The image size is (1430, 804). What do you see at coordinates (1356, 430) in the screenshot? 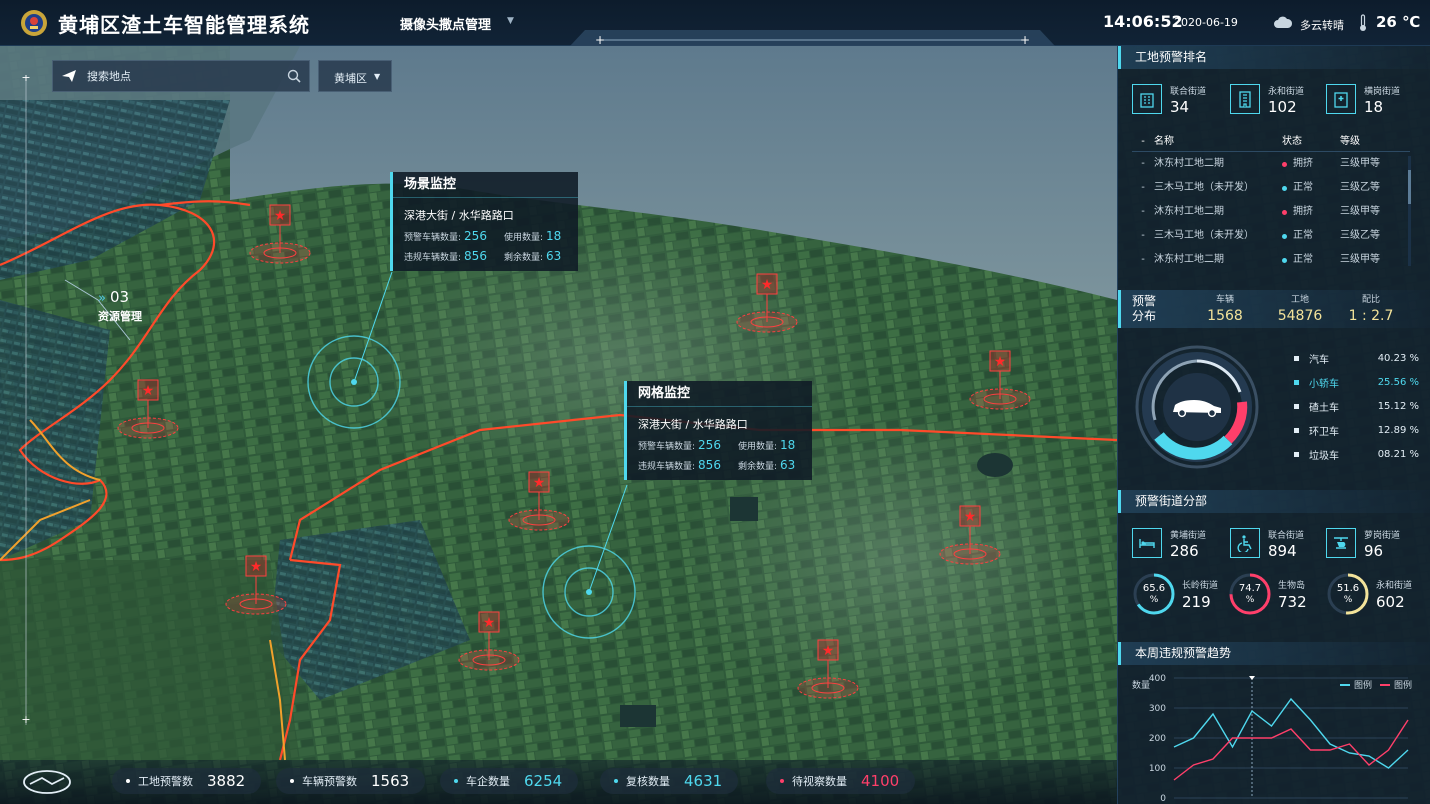
I see `legend-item: 环卫车 12.89 %` at bounding box center [1356, 430].